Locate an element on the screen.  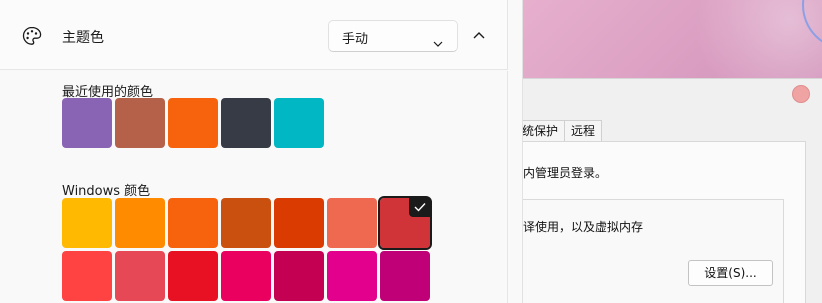
checkmark-icon is located at coordinates (420, 207).